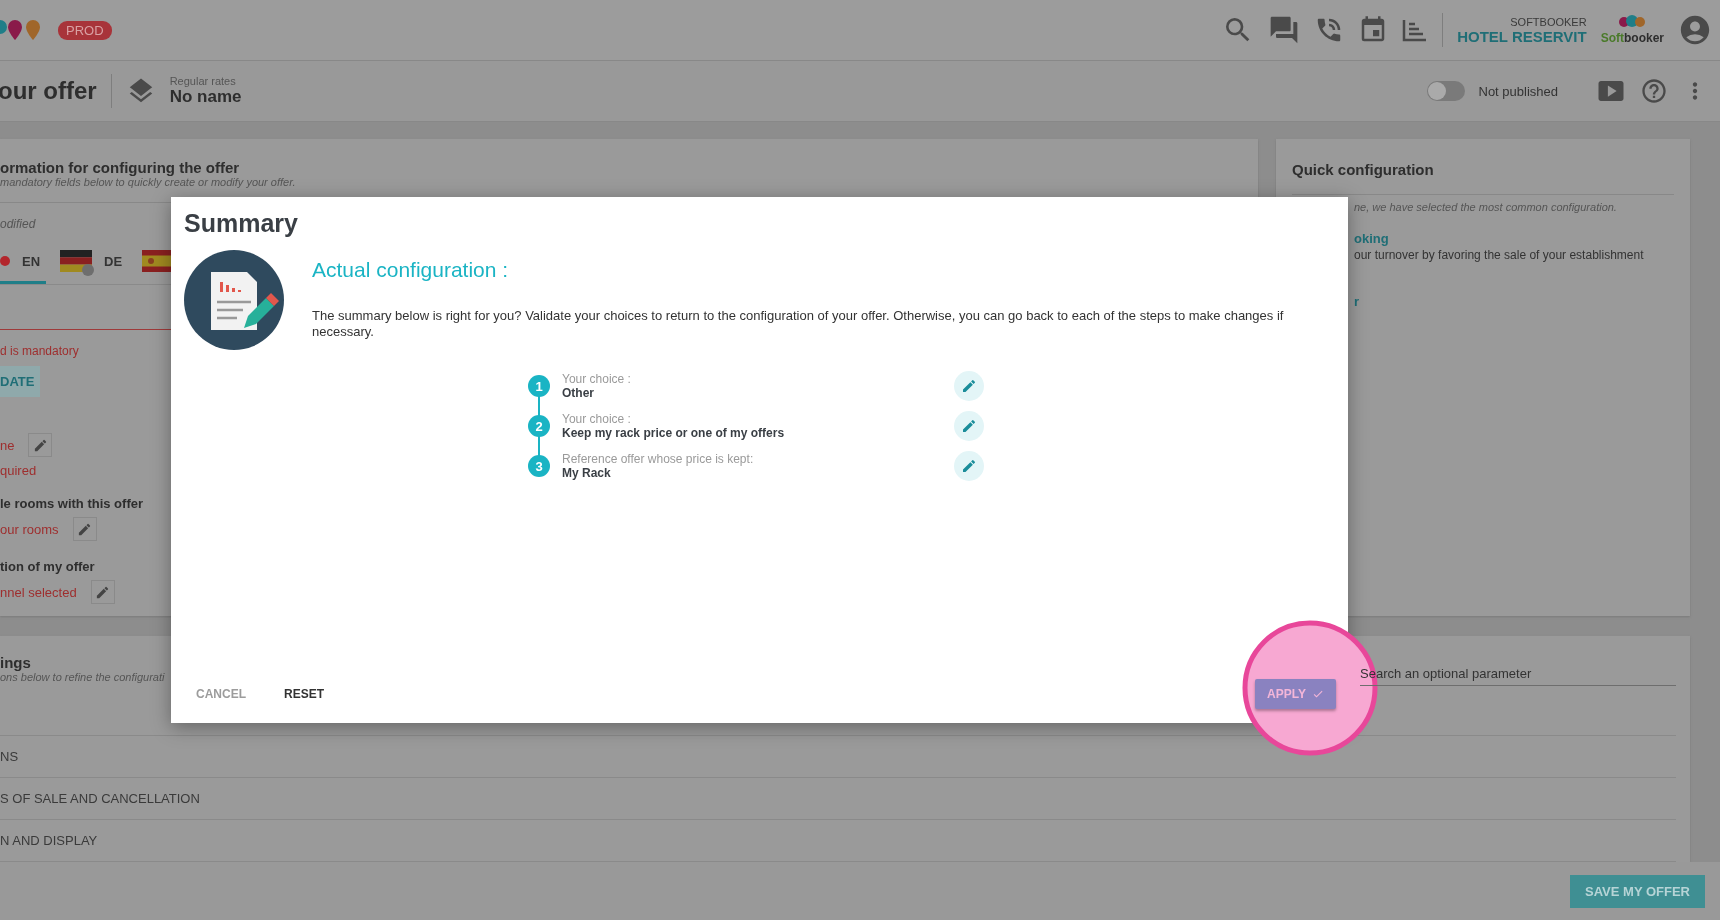  What do you see at coordinates (85, 30) in the screenshot?
I see `environment-badge: PROD` at bounding box center [85, 30].